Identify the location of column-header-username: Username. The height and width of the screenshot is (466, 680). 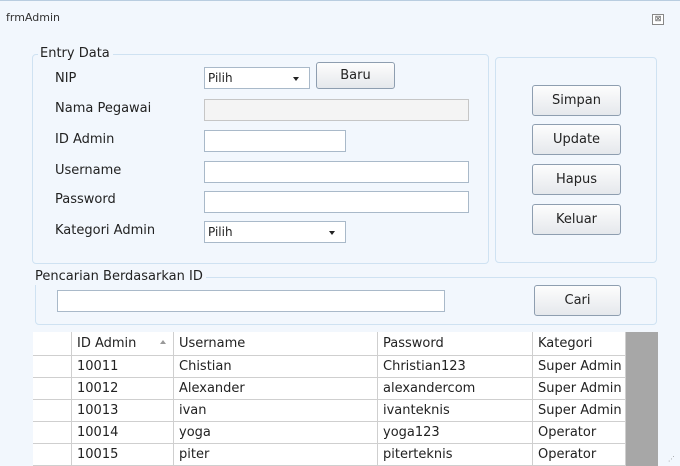
(276, 343).